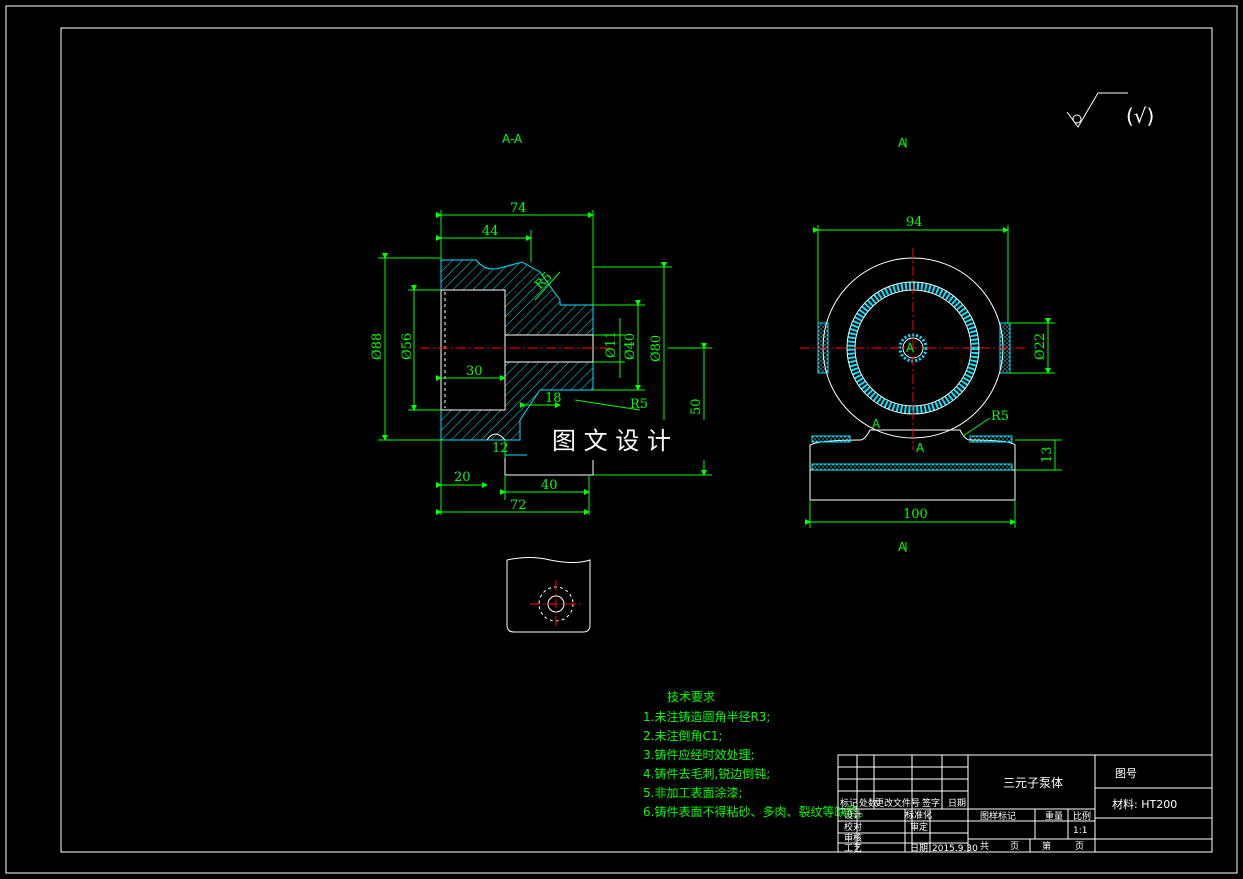  Describe the element at coordinates (706, 716) in the screenshot. I see `tech-req-item: 1.未注铸造圆角半径R3;` at that location.